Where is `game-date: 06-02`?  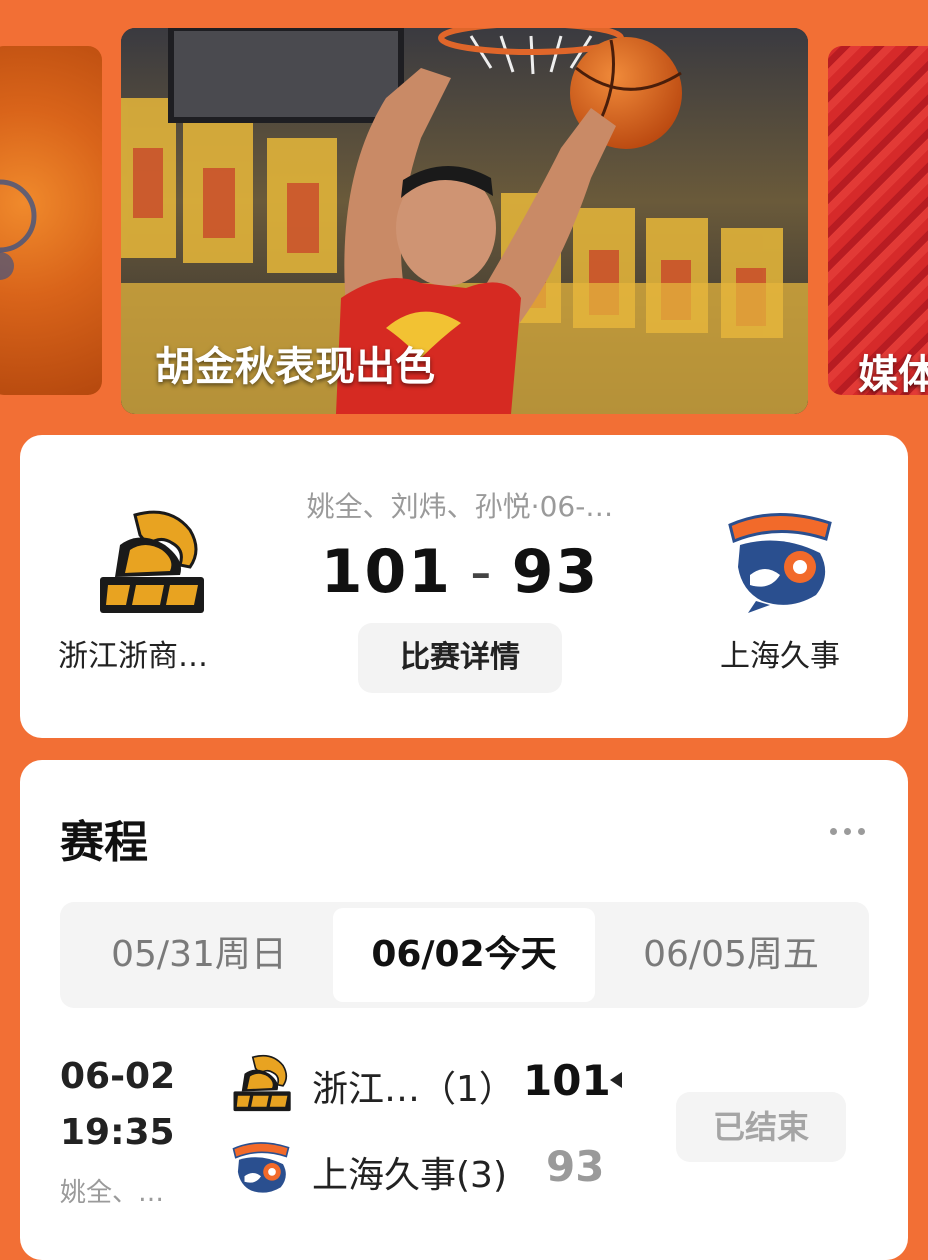
game-date: 06-02 is located at coordinates (118, 1076).